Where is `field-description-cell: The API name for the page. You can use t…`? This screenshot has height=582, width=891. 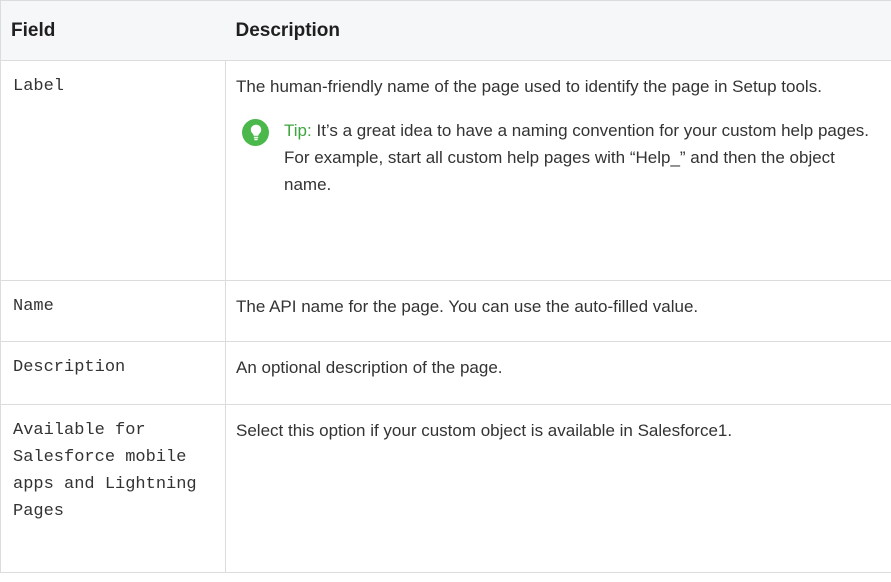 field-description-cell: The API name for the page. You can use t… is located at coordinates (558, 311).